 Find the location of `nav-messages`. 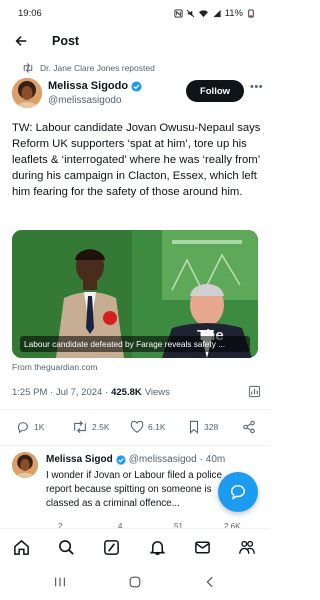

nav-messages is located at coordinates (202, 547).